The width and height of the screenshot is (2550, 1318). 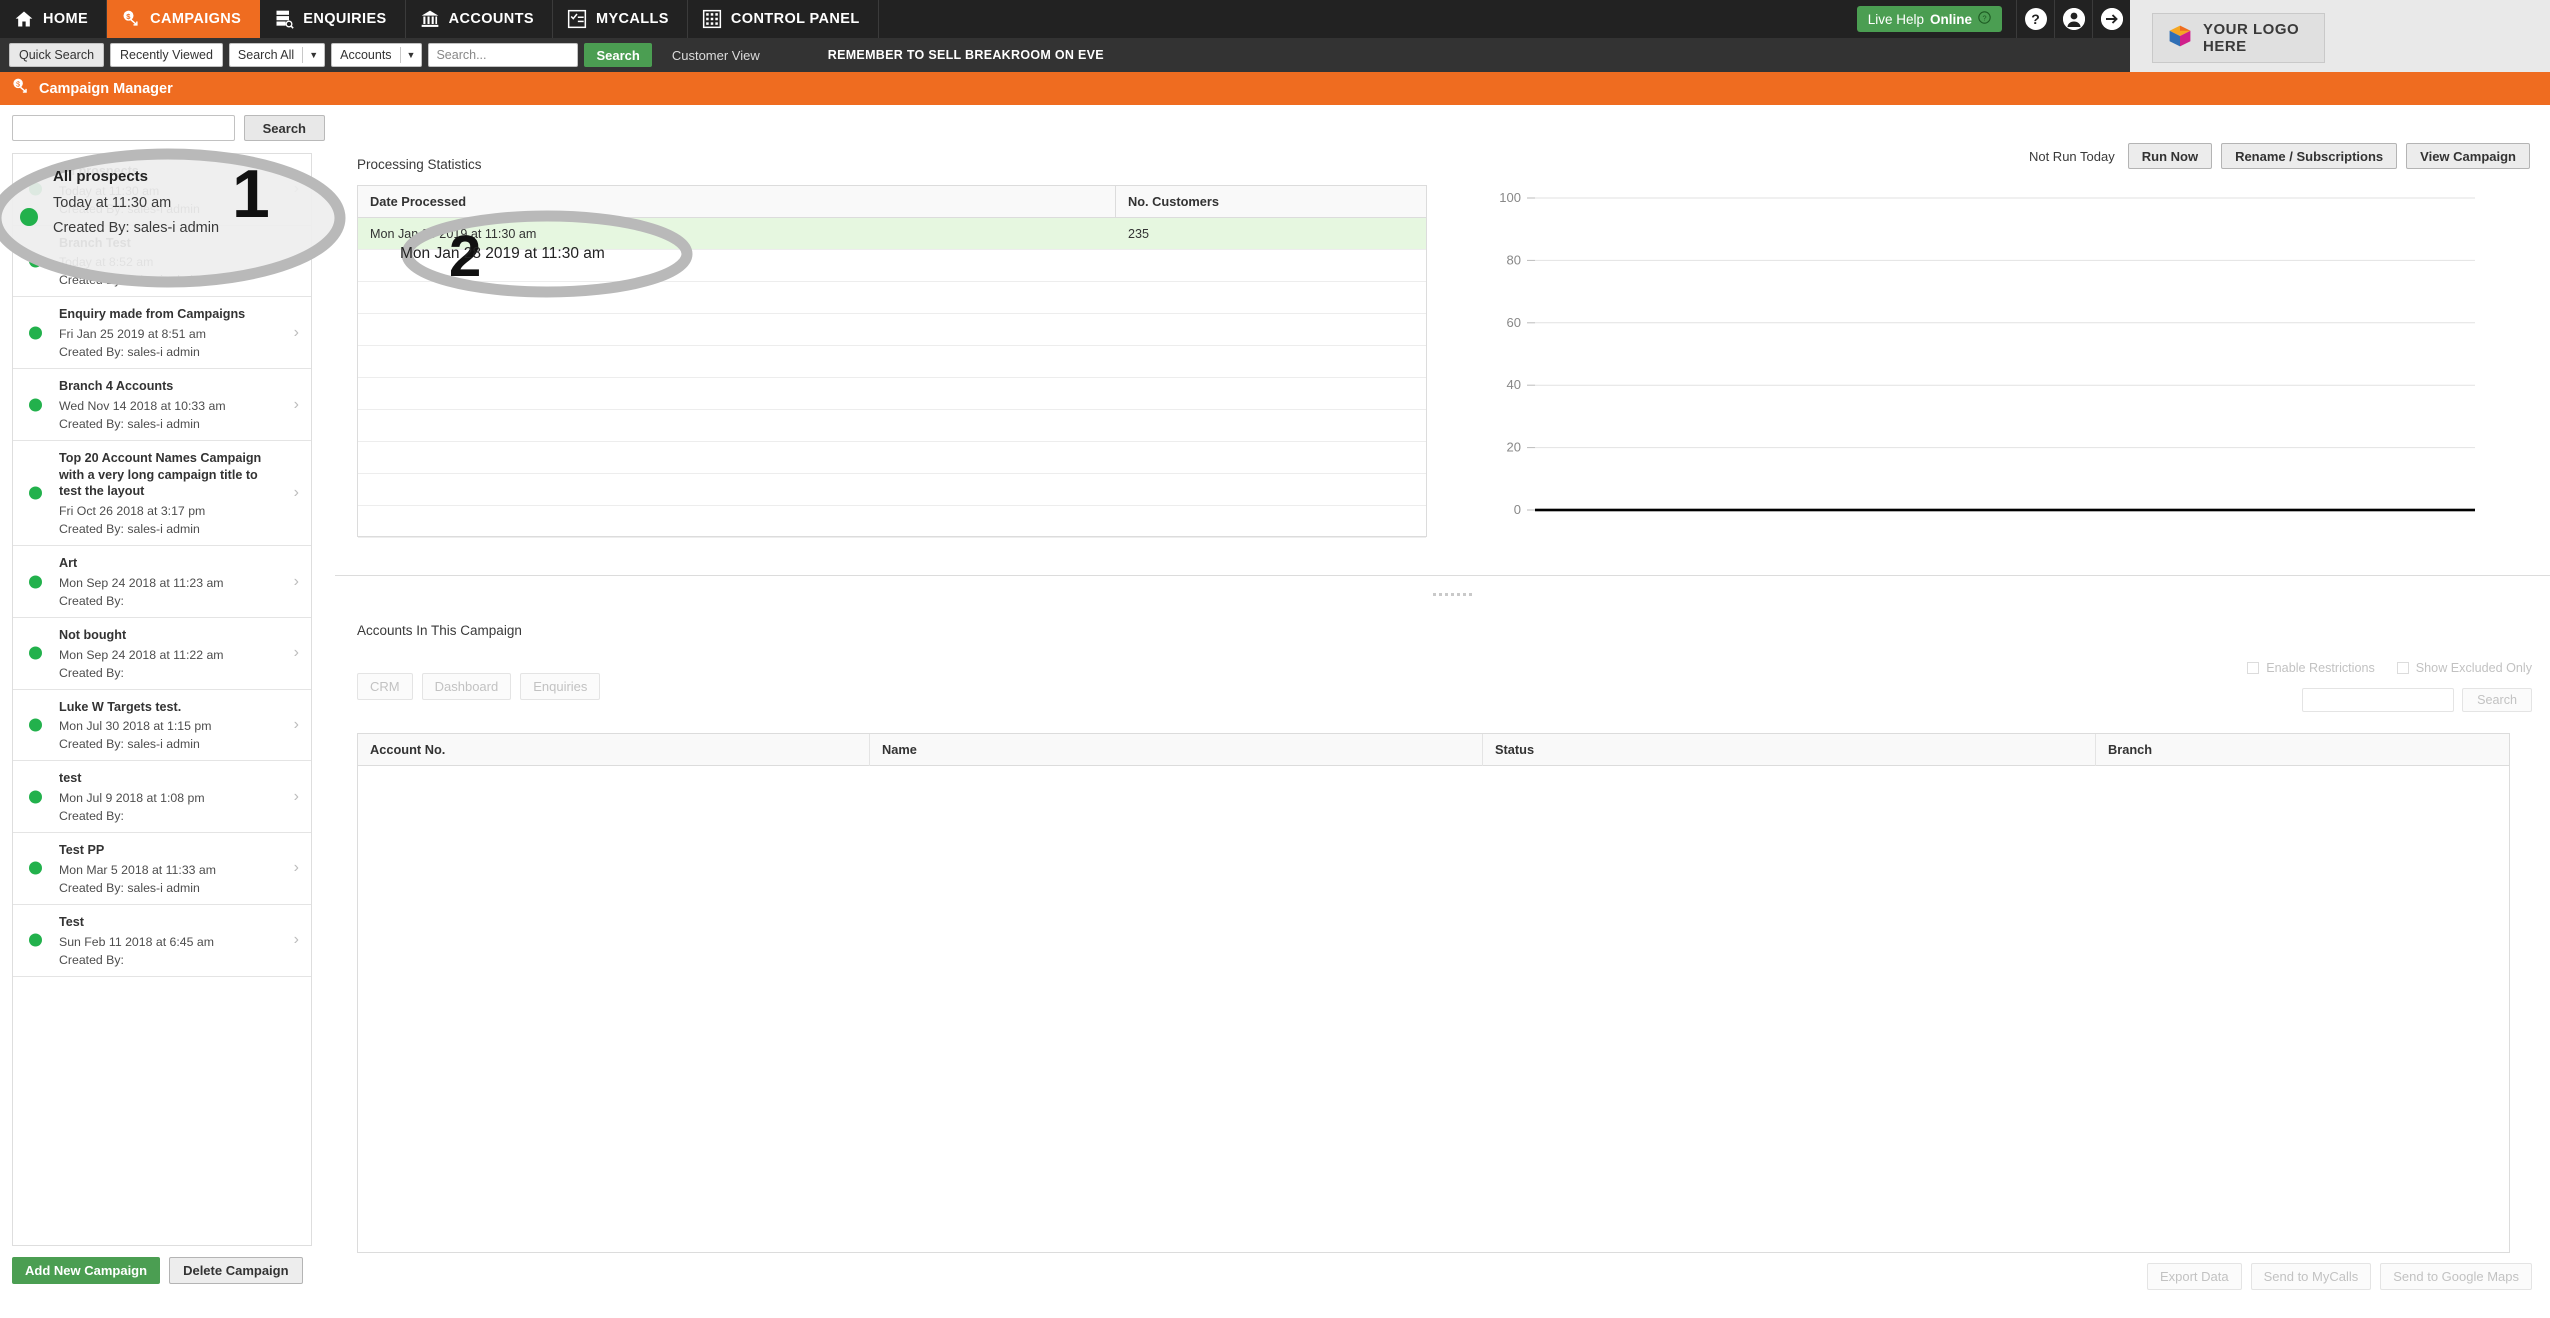 I want to click on search-scope-label: Search All, so click(x=266, y=55).